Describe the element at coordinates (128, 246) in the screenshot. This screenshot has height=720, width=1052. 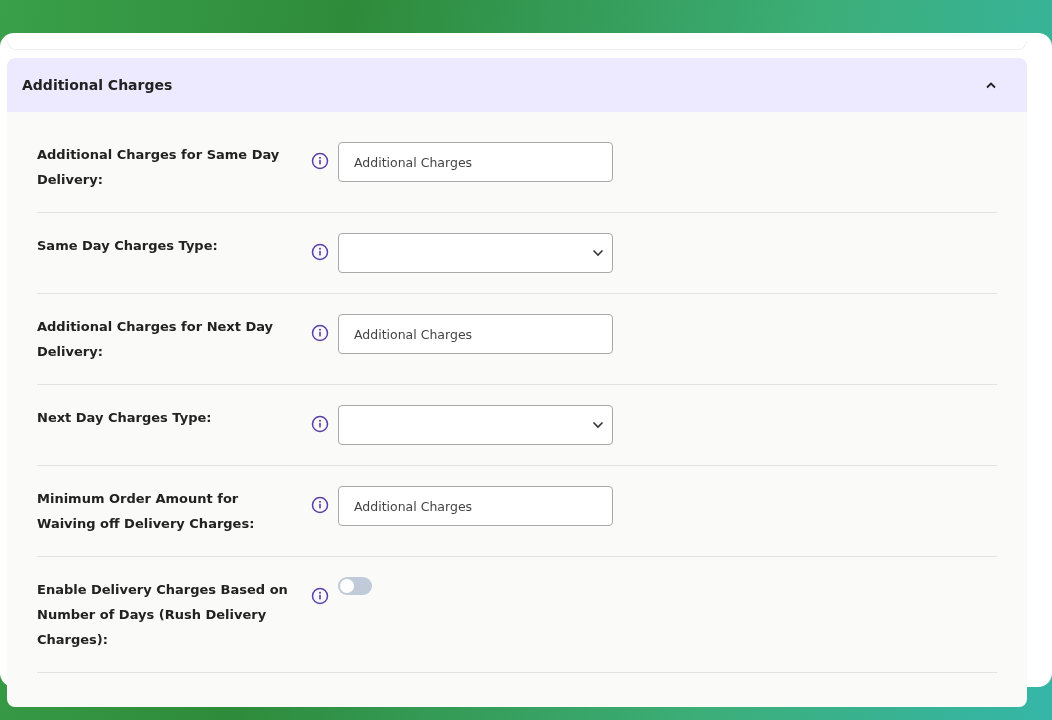
I see `field-label: Same Day Charges Type:` at that location.